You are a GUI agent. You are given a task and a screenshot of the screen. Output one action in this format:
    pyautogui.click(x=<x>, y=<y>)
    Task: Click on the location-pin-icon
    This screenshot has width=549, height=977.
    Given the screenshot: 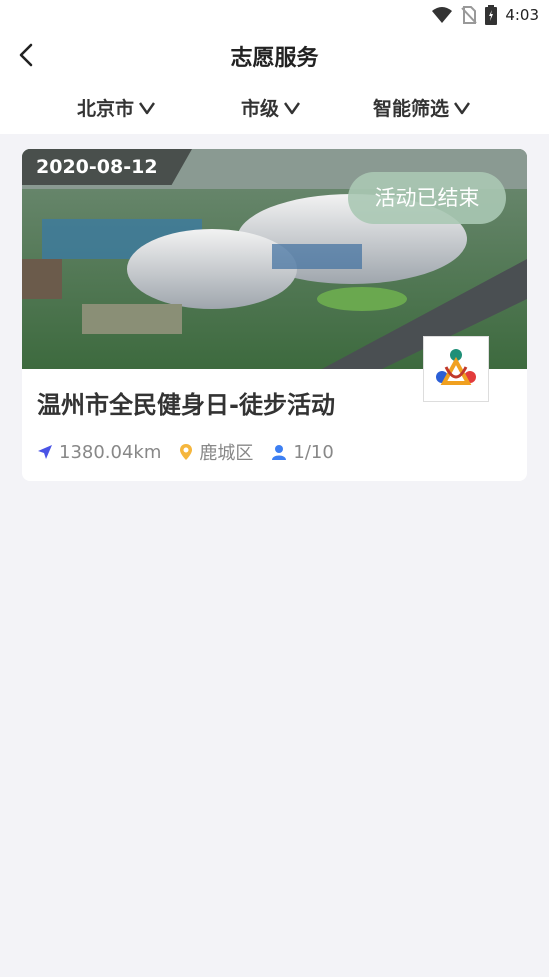 What is the action you would take?
    pyautogui.click(x=186, y=452)
    